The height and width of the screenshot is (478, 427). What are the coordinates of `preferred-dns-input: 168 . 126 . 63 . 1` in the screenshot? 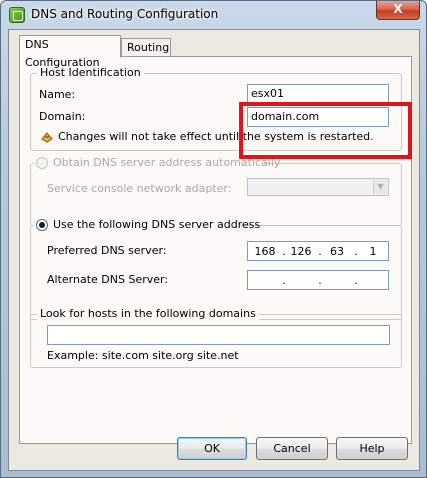 It's located at (318, 251).